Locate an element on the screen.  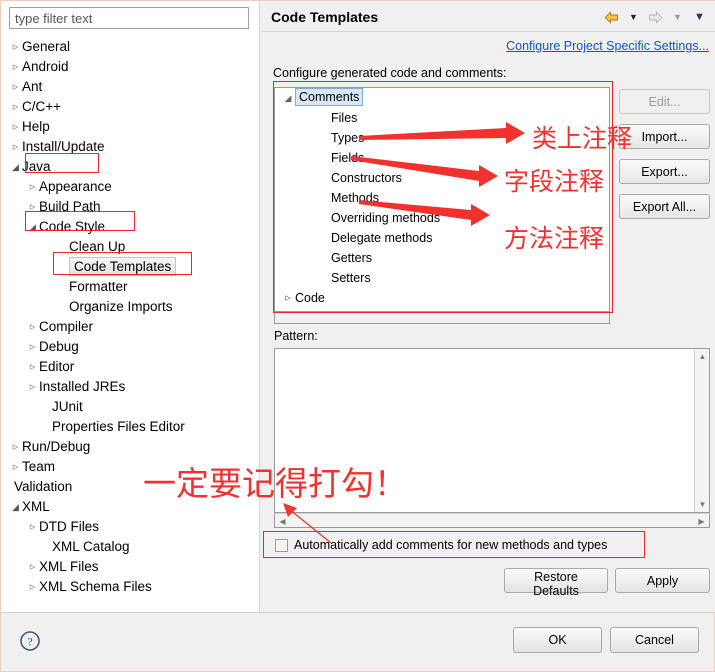
sidebar-item-help: Help is located at coordinates (130, 127).